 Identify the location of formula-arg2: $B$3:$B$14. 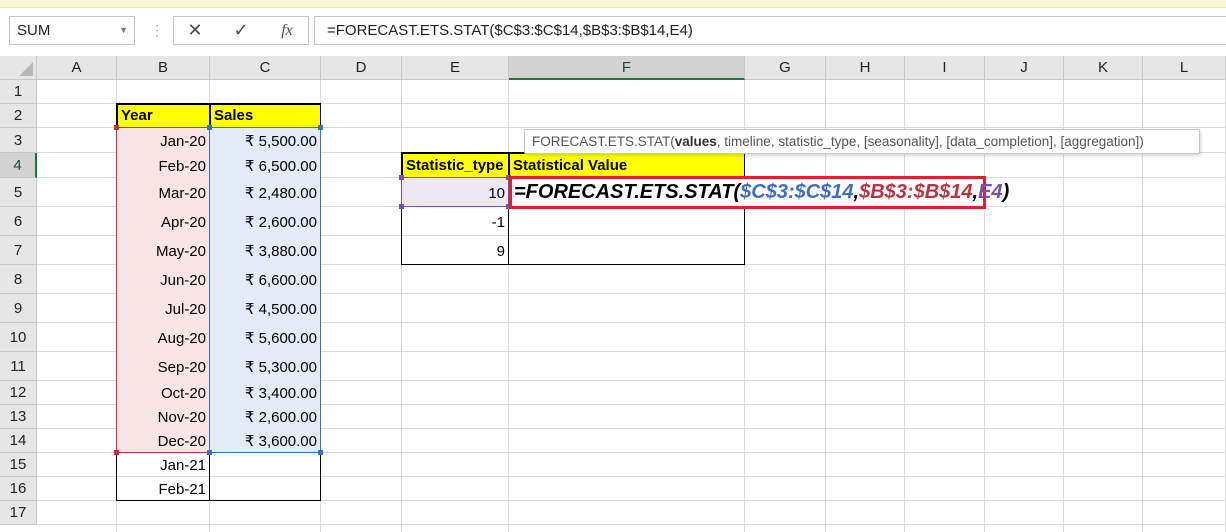
(916, 192).